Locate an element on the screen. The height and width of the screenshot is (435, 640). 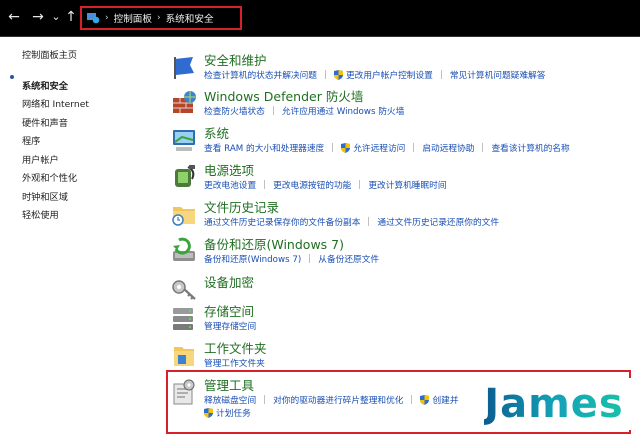
sidebar-item-hardware: 硬件和声音 is located at coordinates (82, 124).